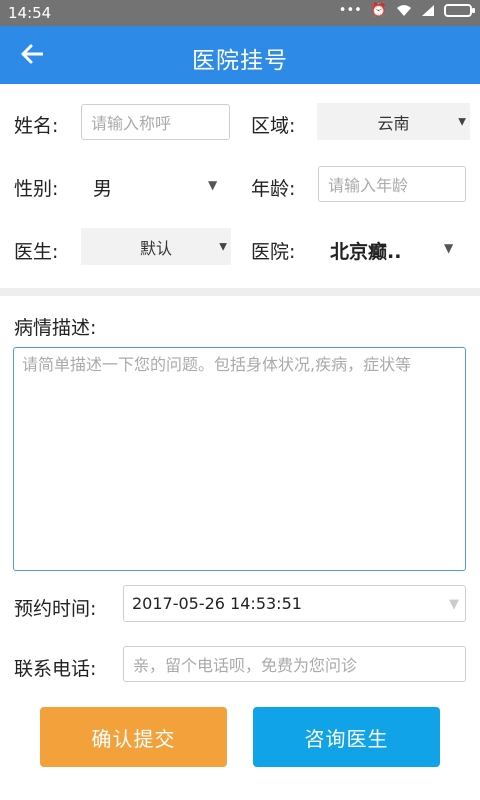 Image resolution: width=480 pixels, height=800 pixels. I want to click on name-input: 请输入称呼, so click(155, 122).